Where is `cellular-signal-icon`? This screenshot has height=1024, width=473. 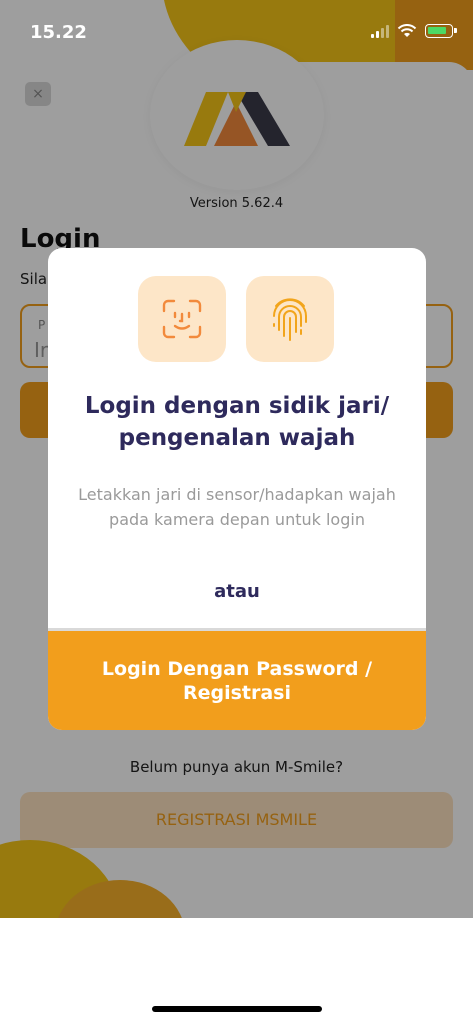 cellular-signal-icon is located at coordinates (380, 31).